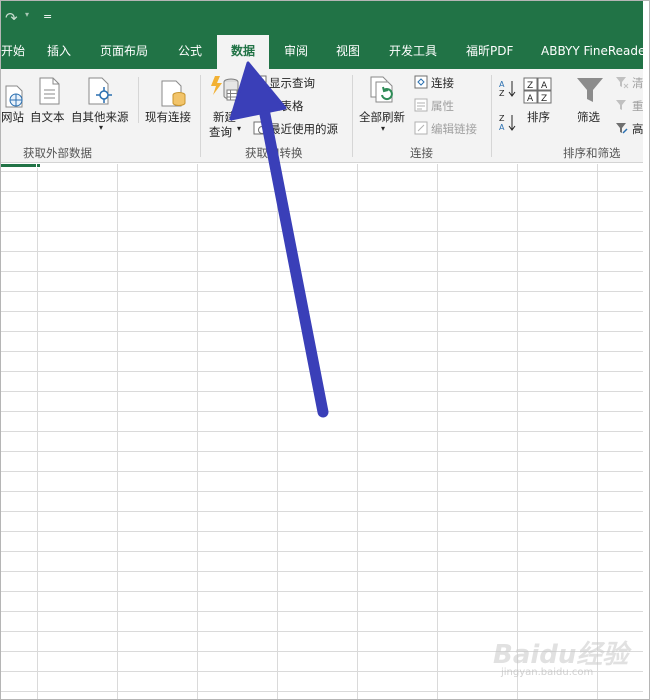 The height and width of the screenshot is (700, 650). I want to click on watermark-url: jingyan.baidu.com, so click(547, 672).